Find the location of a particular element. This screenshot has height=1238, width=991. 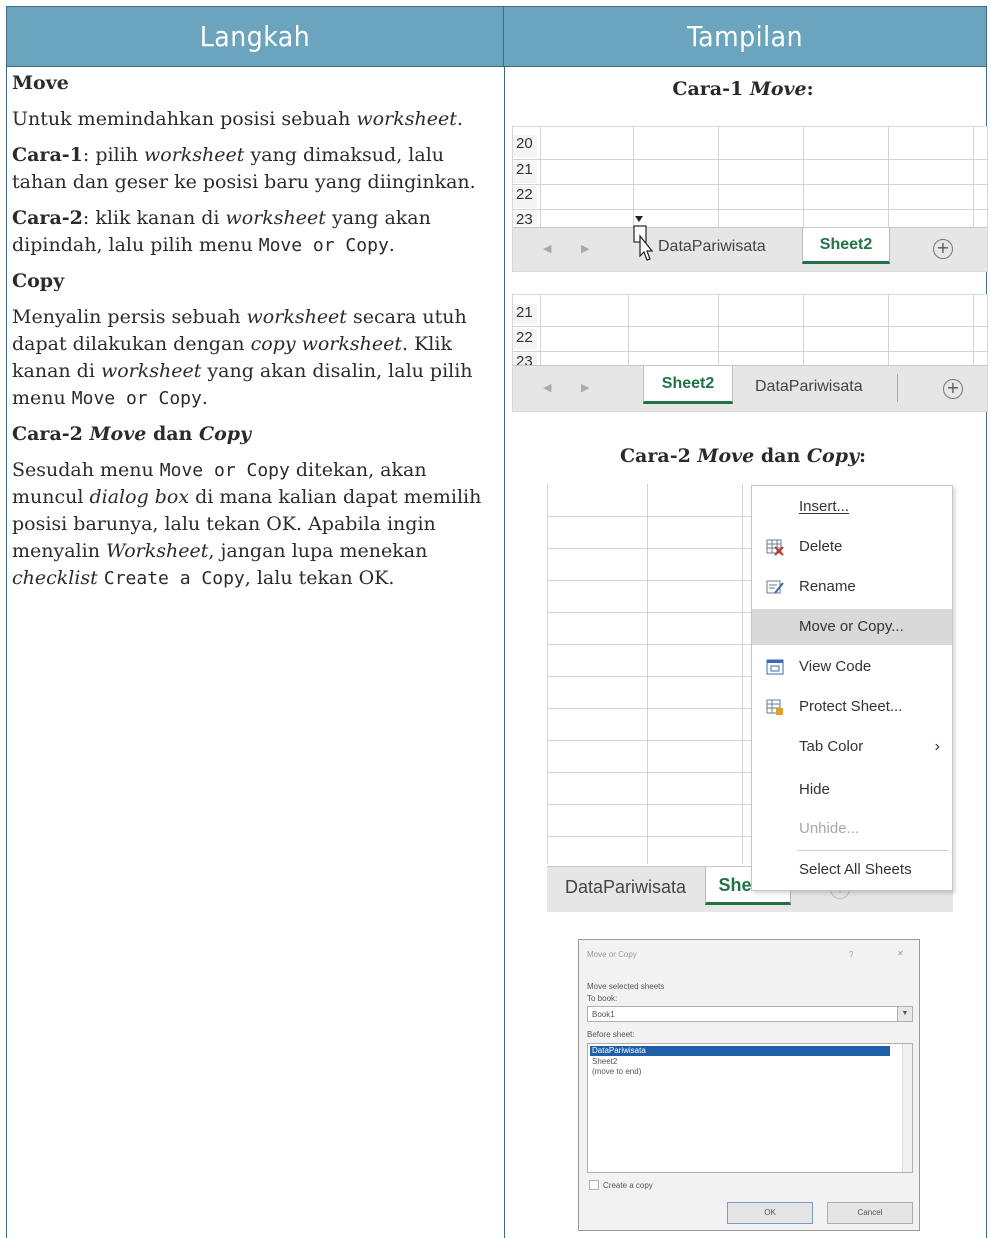

sheet-screenshot-1: 20 21 22 23 ◀ ▶ DataPariwisata Sheet2 + is located at coordinates (750, 199).